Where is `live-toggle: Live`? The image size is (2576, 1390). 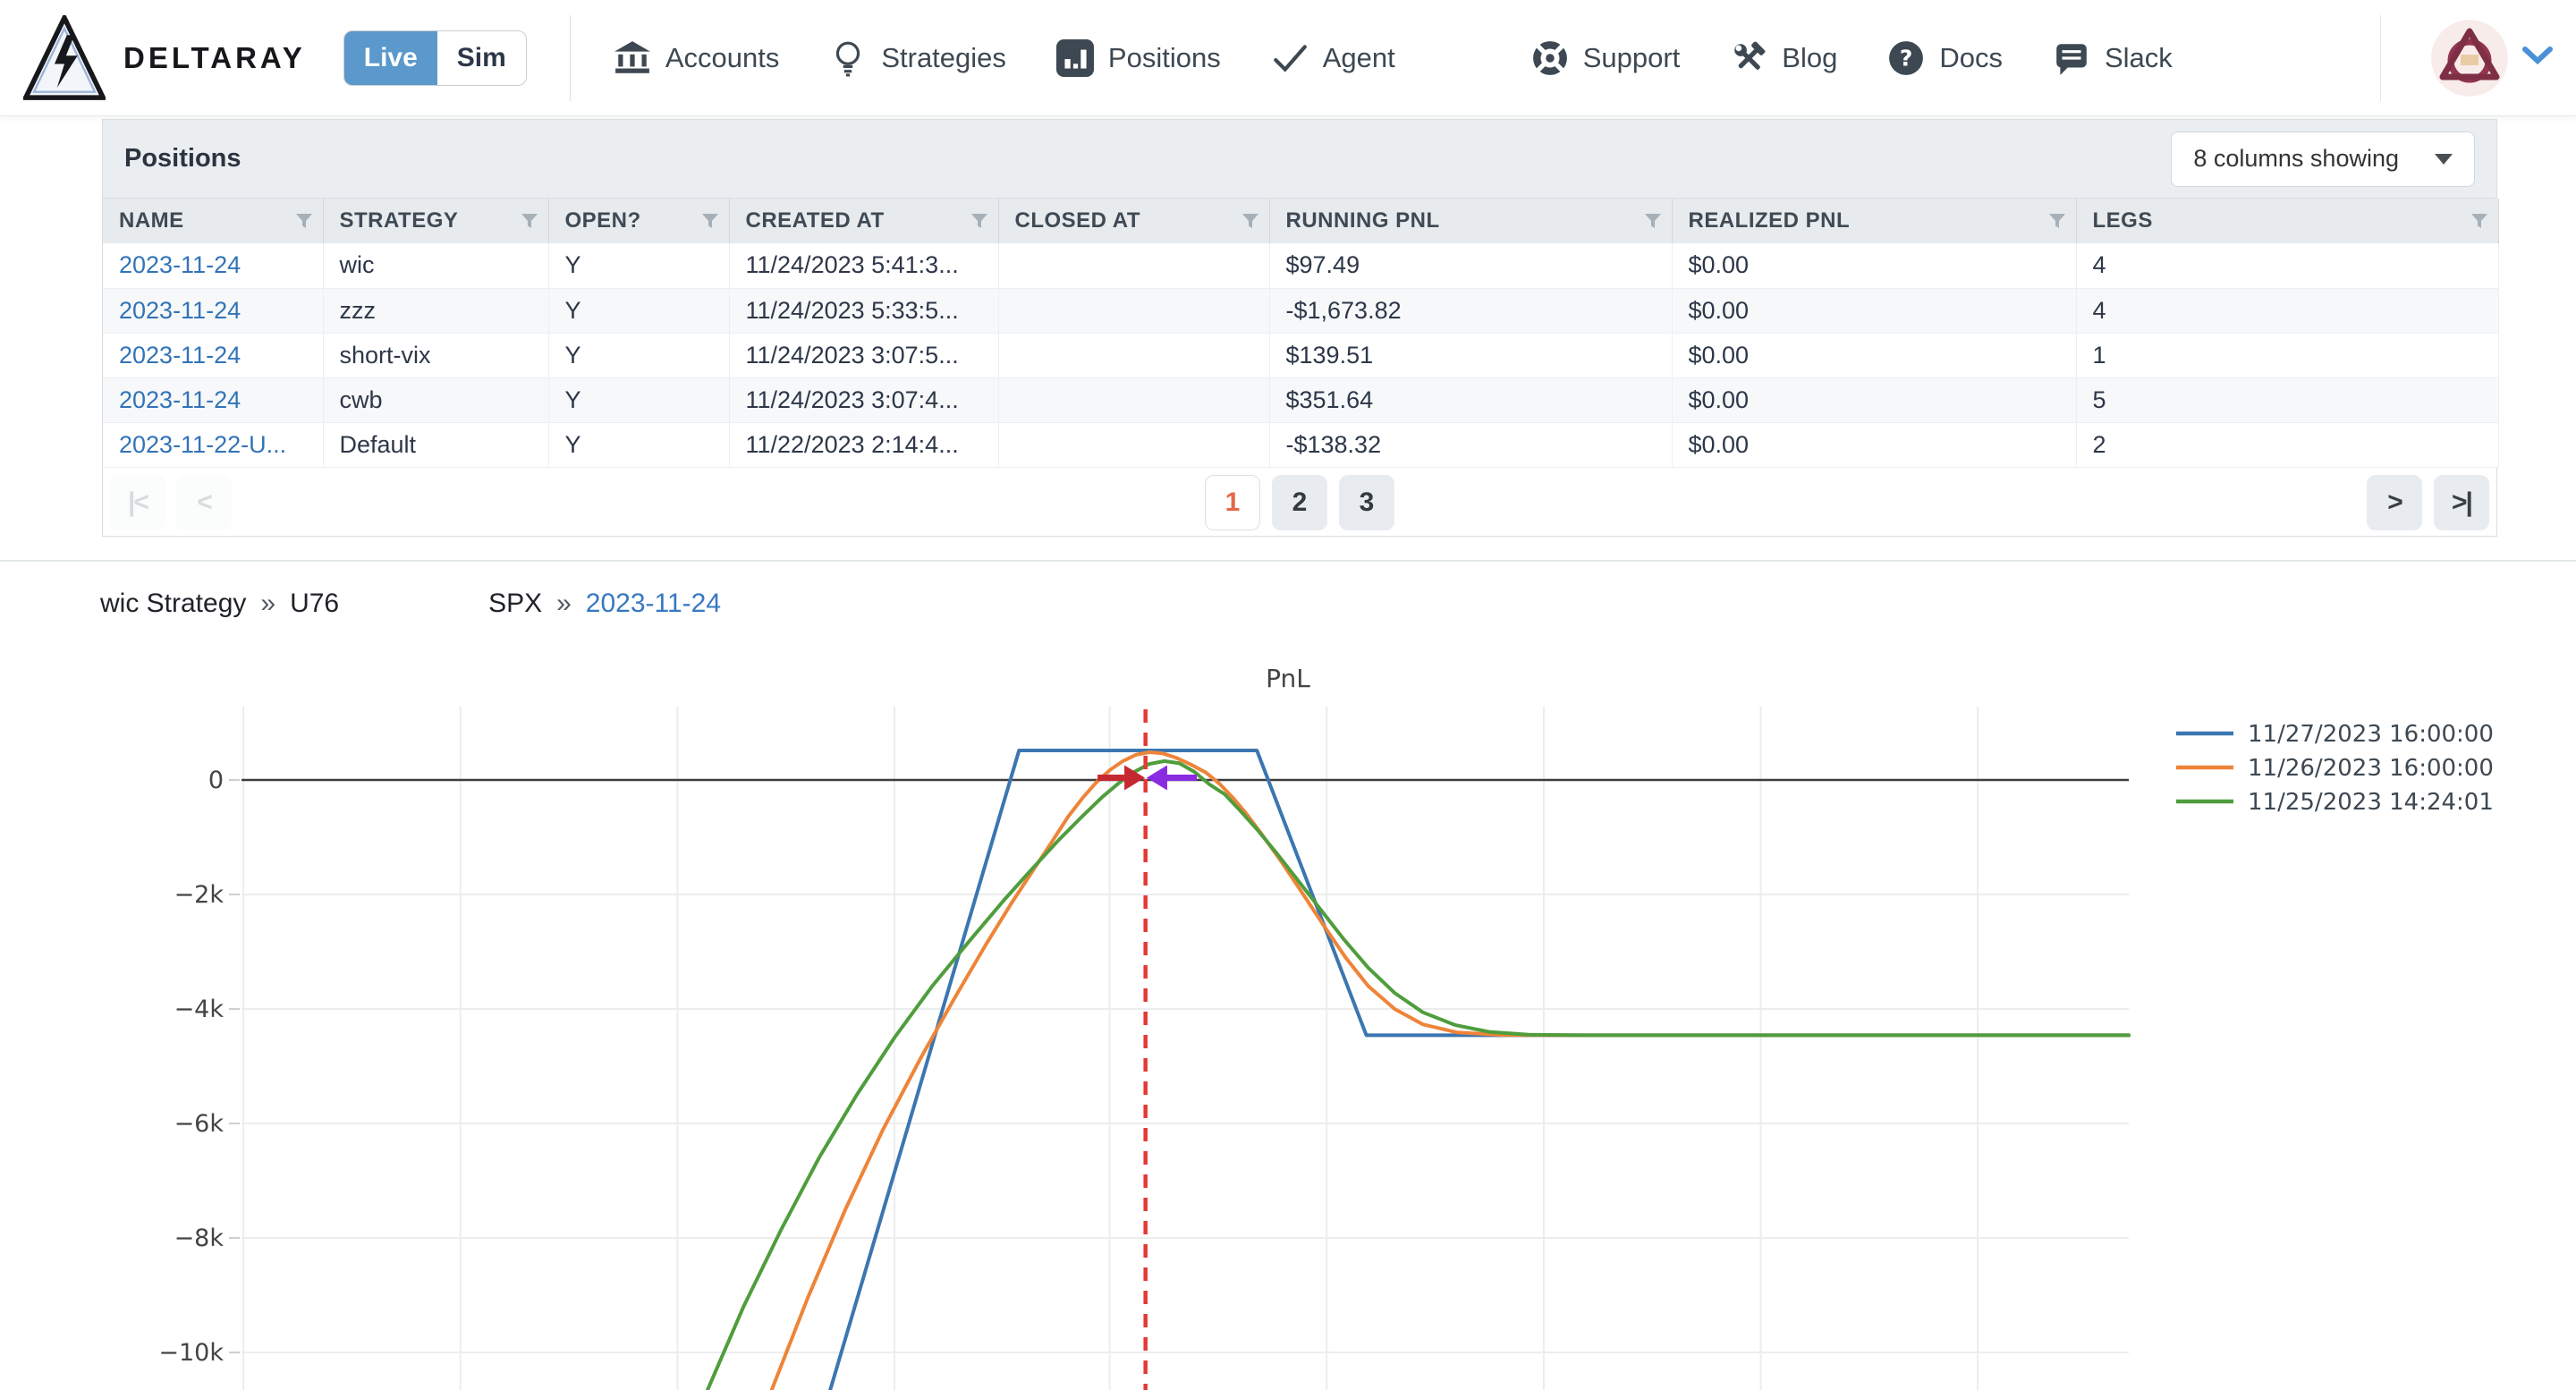
live-toggle: Live is located at coordinates (390, 57).